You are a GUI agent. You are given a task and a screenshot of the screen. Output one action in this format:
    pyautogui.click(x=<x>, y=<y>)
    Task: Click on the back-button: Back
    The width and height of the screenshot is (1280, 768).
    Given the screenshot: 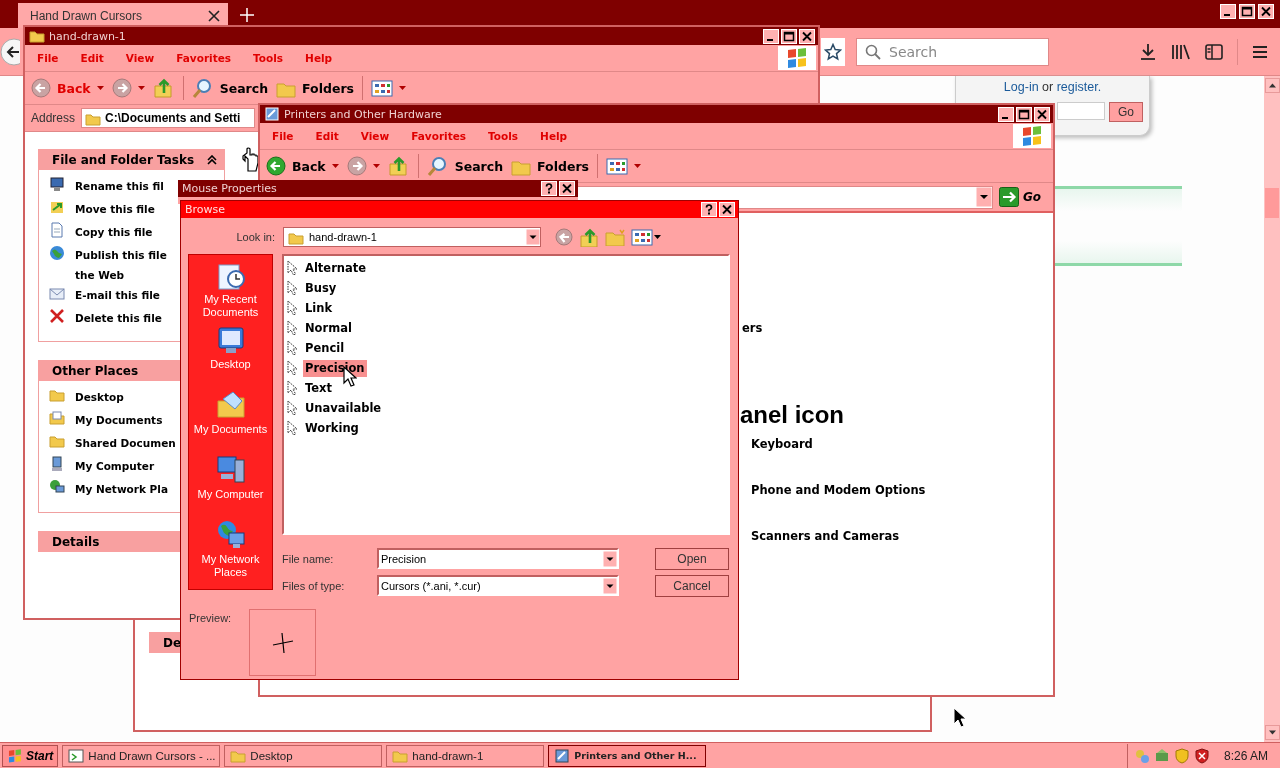 What is the action you would take?
    pyautogui.click(x=302, y=166)
    